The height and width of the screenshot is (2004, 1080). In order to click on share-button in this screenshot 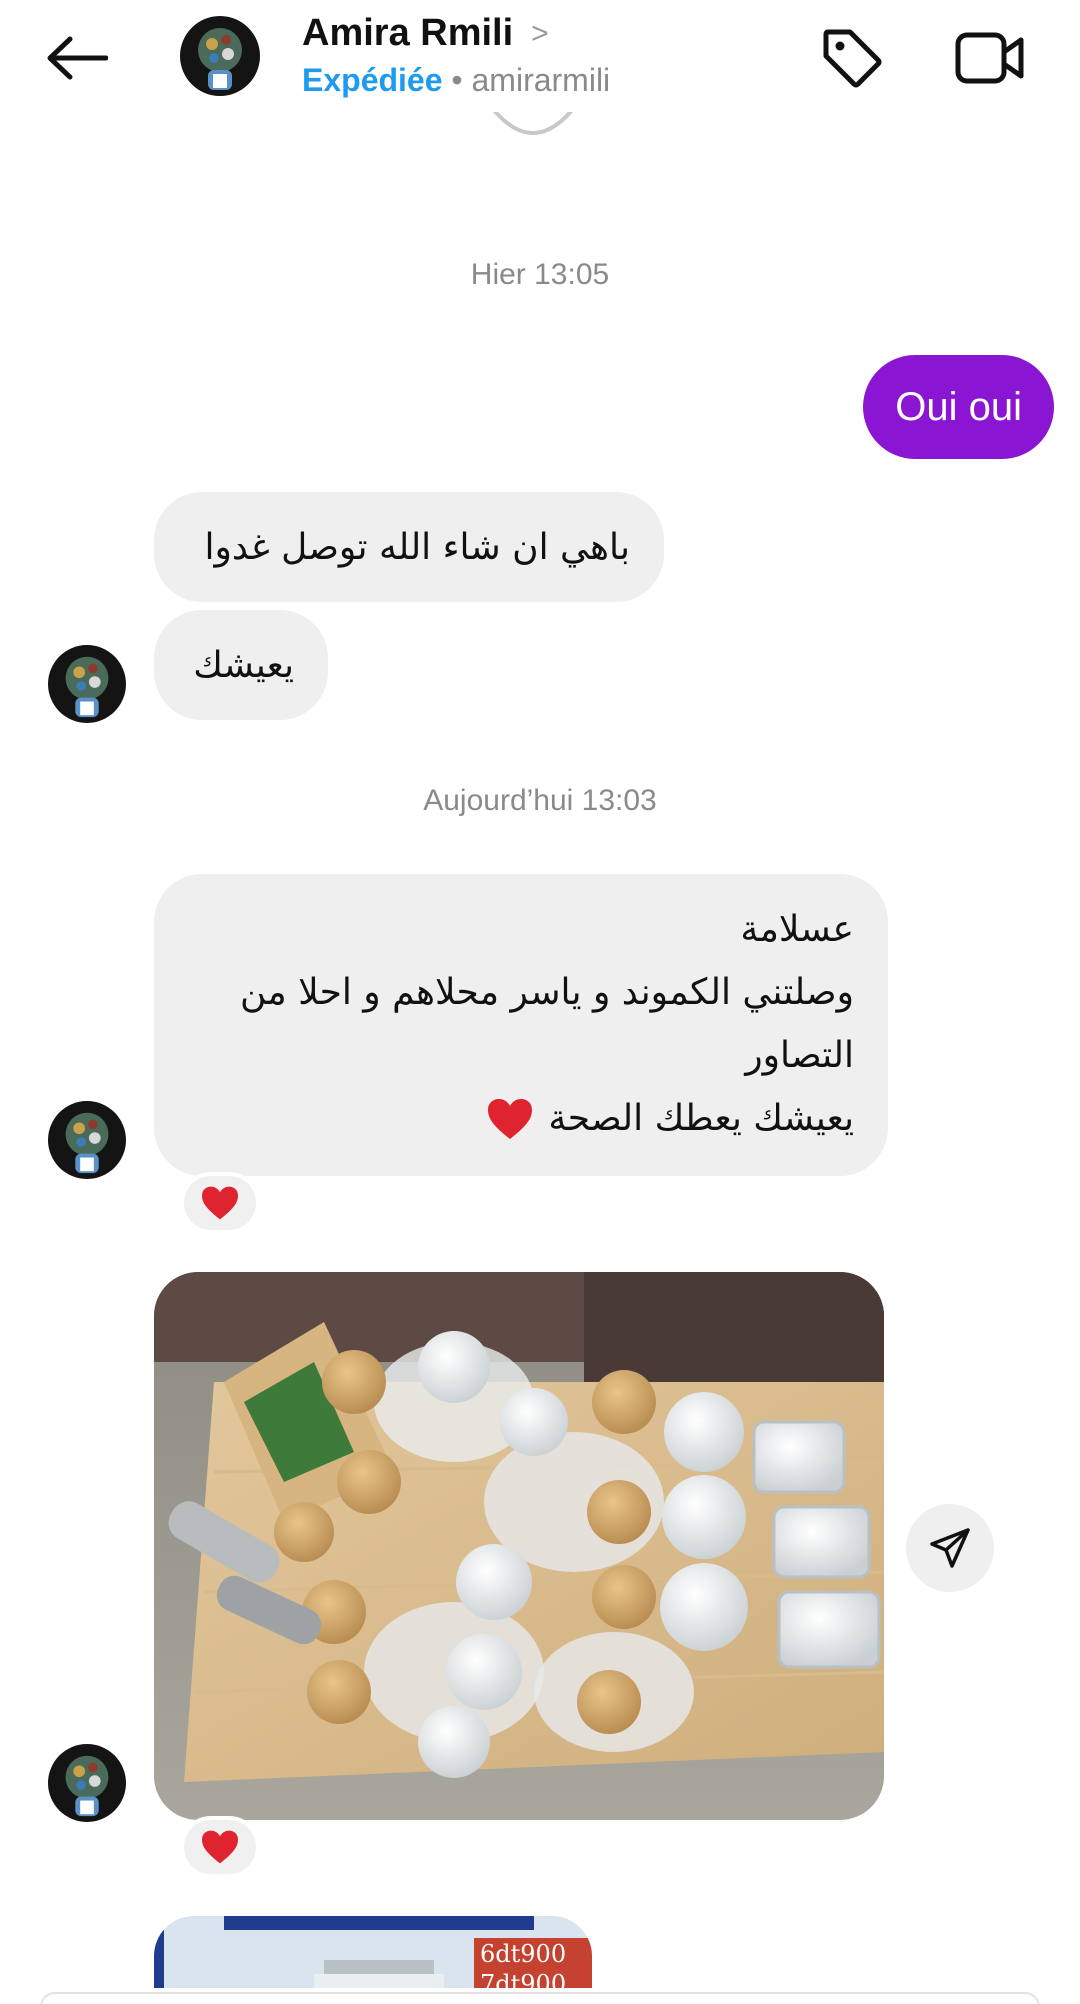, I will do `click(950, 1548)`.